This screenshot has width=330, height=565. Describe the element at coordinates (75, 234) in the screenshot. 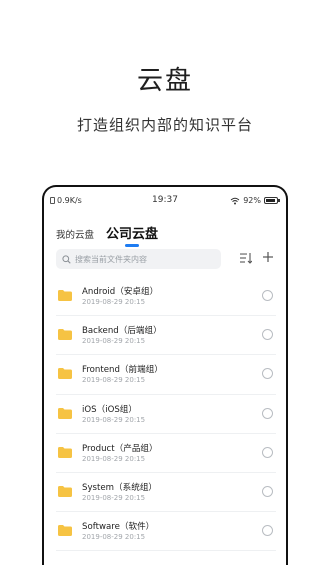

I see `tab-my-drive: 我的云盘` at that location.